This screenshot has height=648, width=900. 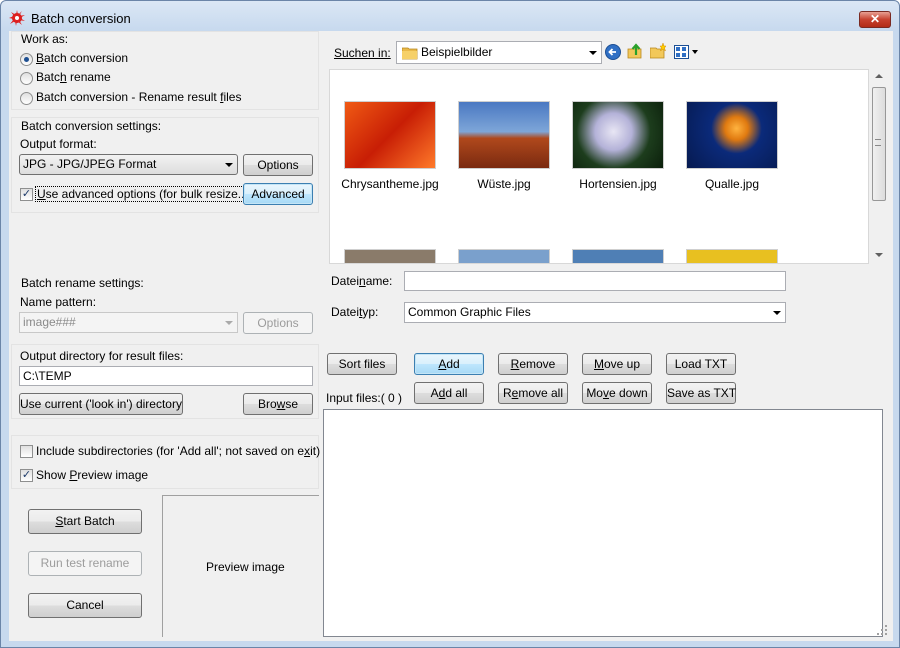 What do you see at coordinates (701, 364) in the screenshot?
I see `load-txt-button: Load TXT` at bounding box center [701, 364].